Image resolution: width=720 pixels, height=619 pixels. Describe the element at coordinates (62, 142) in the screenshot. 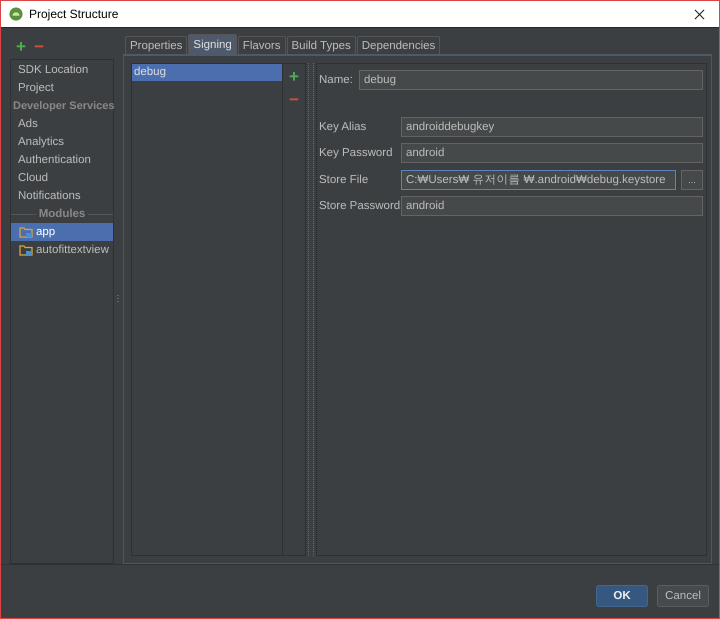

I see `sidebar-item: Analytics` at that location.